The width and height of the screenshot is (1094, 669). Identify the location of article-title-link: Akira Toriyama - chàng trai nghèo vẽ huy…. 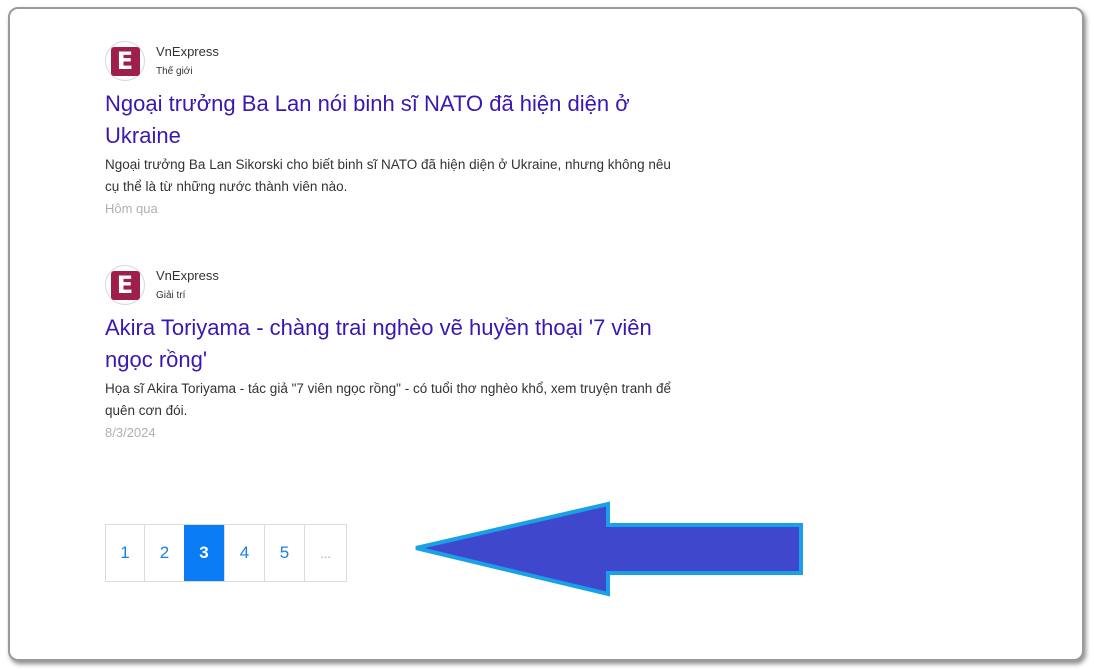
(385, 344).